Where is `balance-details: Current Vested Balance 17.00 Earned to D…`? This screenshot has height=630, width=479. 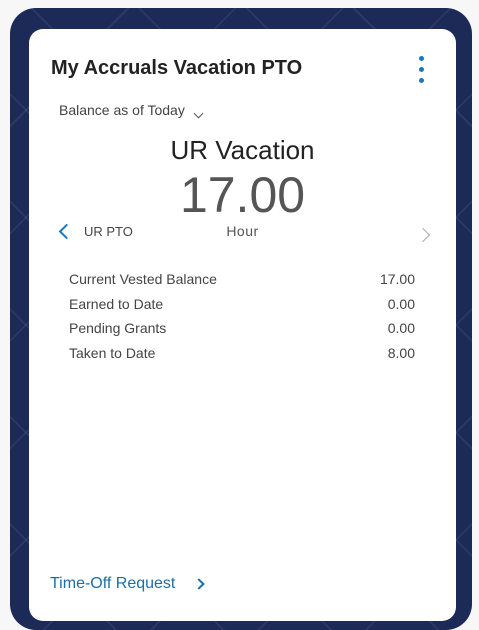
balance-details: Current Vested Balance 17.00 Earned to D… is located at coordinates (242, 320).